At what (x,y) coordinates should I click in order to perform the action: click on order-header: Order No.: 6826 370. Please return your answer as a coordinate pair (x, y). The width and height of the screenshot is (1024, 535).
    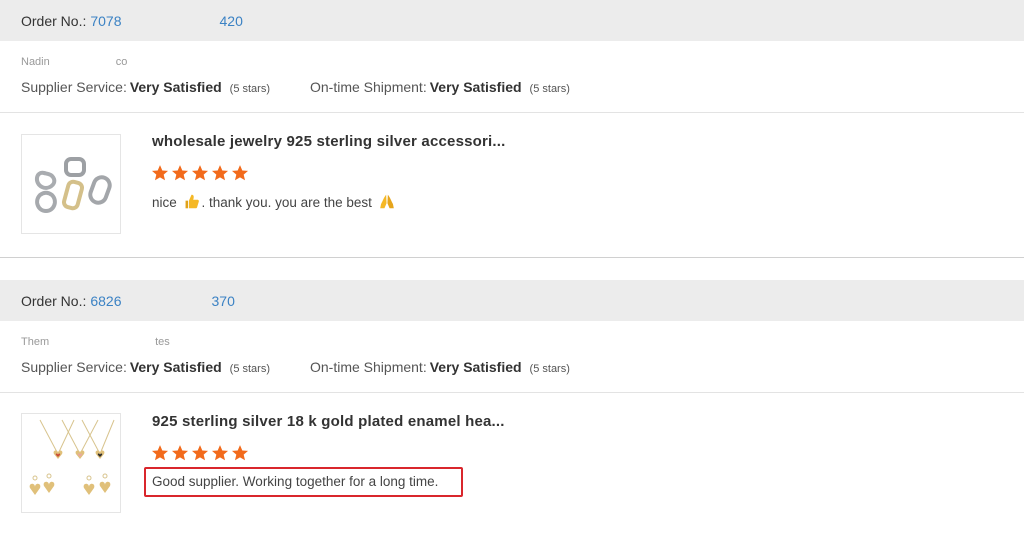
    Looking at the image, I should click on (512, 300).